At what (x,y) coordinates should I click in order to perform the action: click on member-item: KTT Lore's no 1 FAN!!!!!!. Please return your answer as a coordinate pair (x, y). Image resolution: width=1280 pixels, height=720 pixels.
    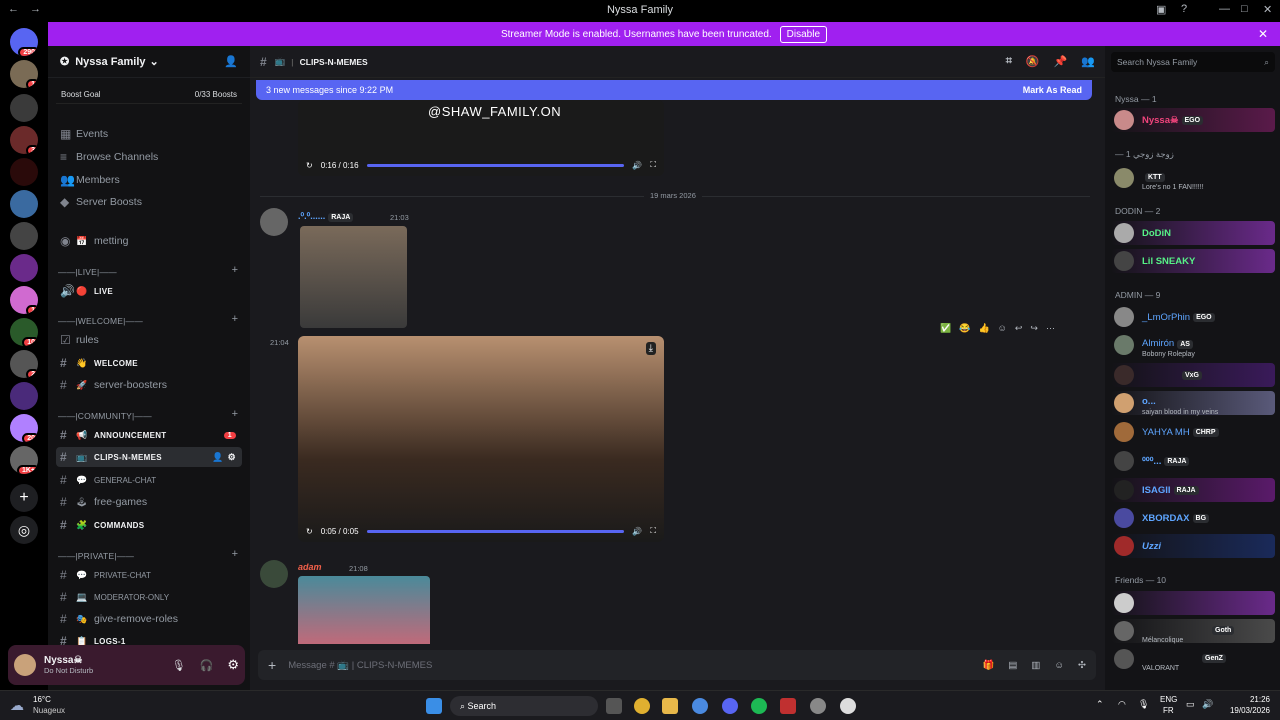
    Looking at the image, I should click on (1193, 178).